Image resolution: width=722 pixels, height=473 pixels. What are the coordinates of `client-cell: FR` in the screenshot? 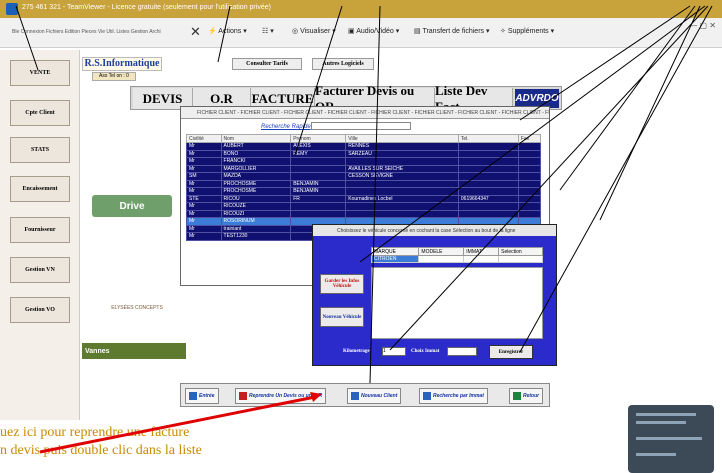 It's located at (318, 198).